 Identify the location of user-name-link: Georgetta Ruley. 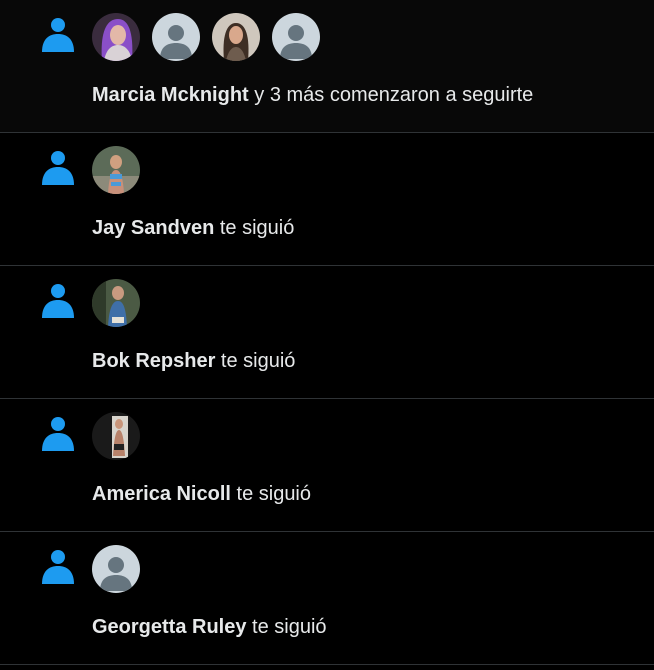
(169, 627).